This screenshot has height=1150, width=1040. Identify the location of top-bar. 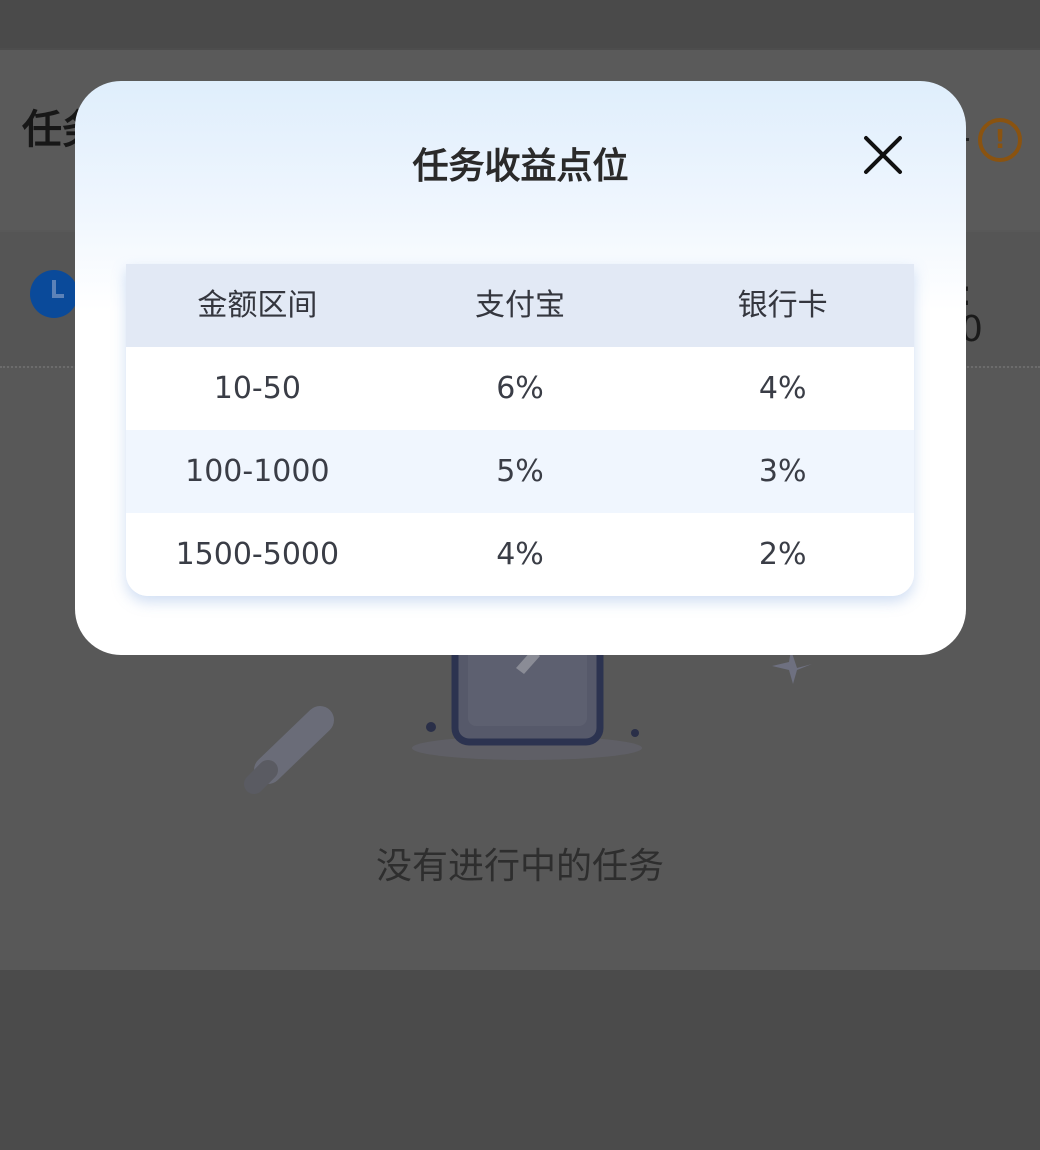
(520, 24).